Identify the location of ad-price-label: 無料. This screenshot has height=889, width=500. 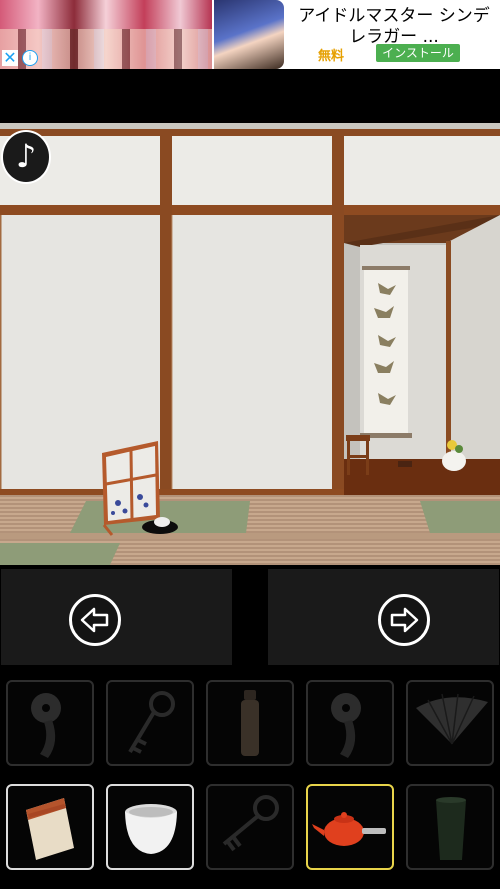
(331, 56).